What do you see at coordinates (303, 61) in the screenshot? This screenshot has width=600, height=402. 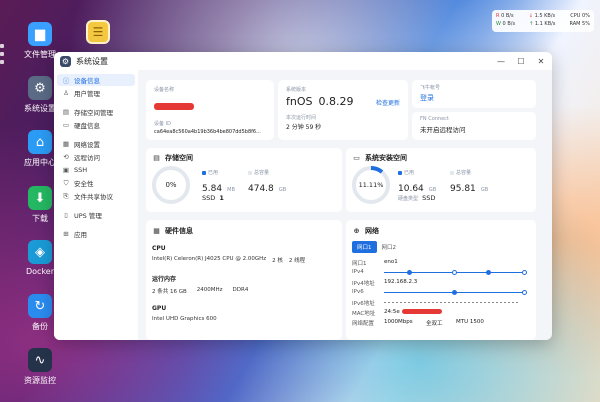 I see `window-titlebar: ⚙ 系统设置 — ☐ ✕` at bounding box center [303, 61].